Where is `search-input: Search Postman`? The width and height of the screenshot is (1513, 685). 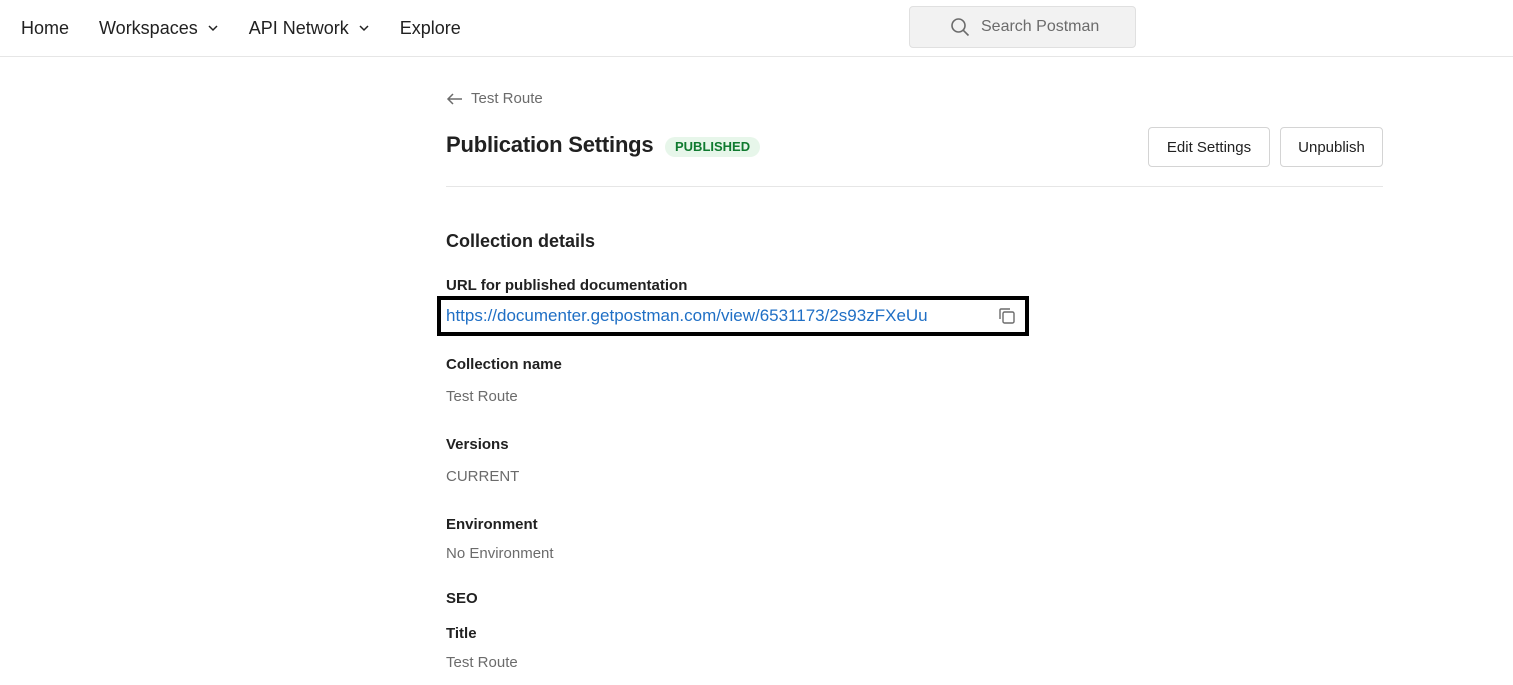 search-input: Search Postman is located at coordinates (1022, 27).